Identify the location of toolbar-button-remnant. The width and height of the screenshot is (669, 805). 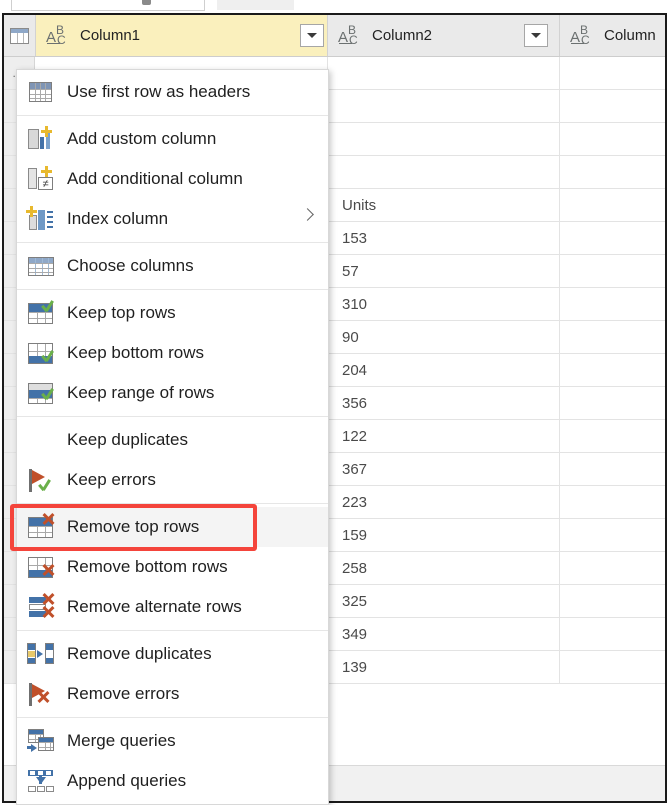
(255, 5).